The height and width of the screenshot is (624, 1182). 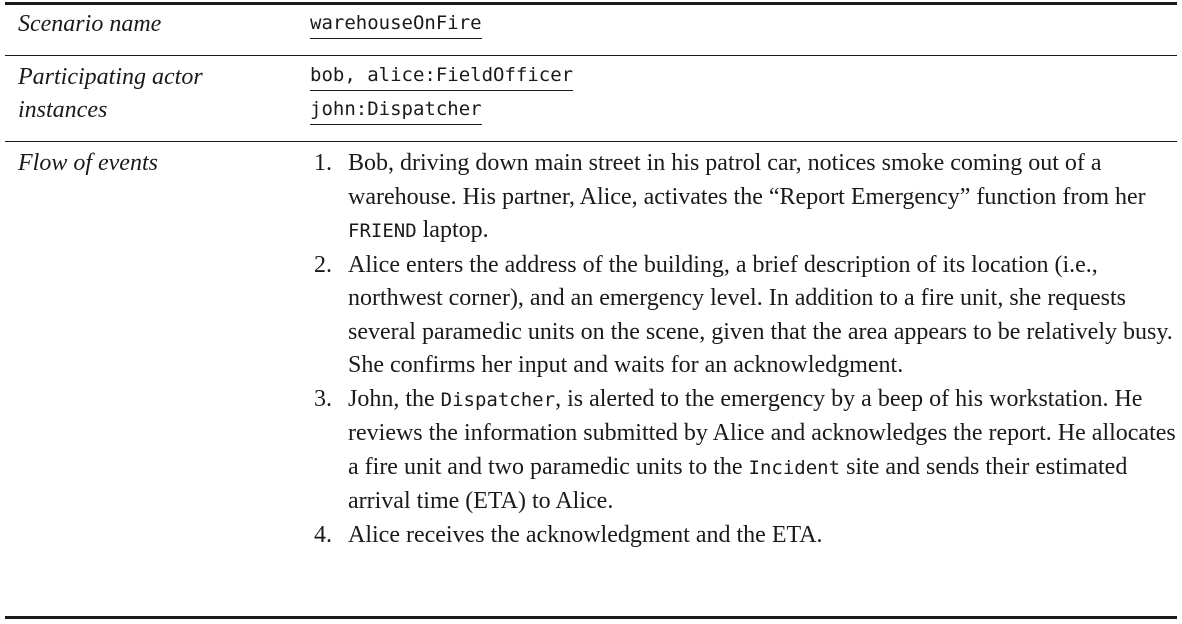 What do you see at coordinates (323, 398) in the screenshot?
I see `step-number: 3.` at bounding box center [323, 398].